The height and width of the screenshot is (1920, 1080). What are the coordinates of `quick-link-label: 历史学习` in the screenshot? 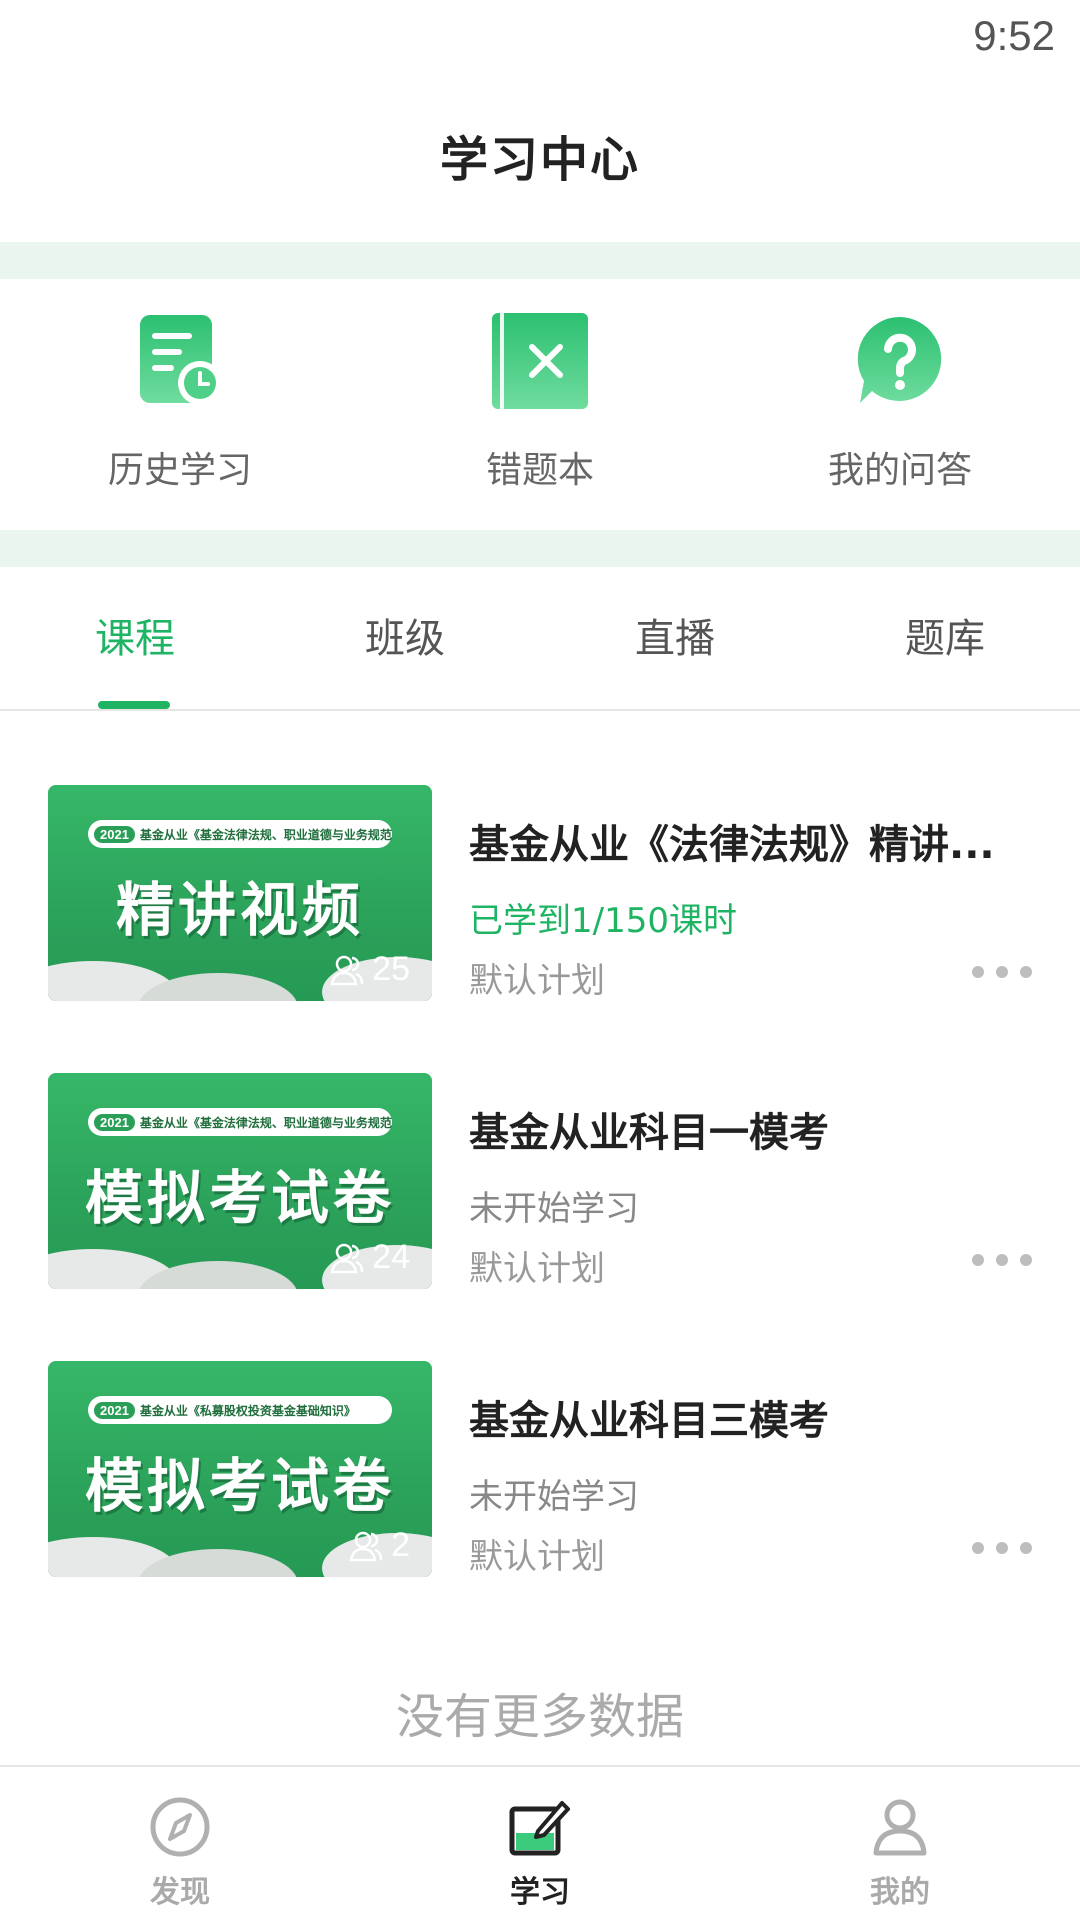 It's located at (179, 470).